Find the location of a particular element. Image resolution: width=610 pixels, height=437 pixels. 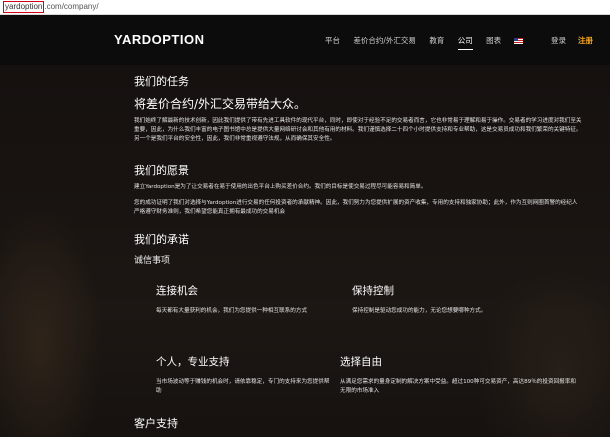

top-navbar: YARDOPTION 平台 差价合约/外汇交易 教育 公司 图表 登录 注册 is located at coordinates (305, 40).